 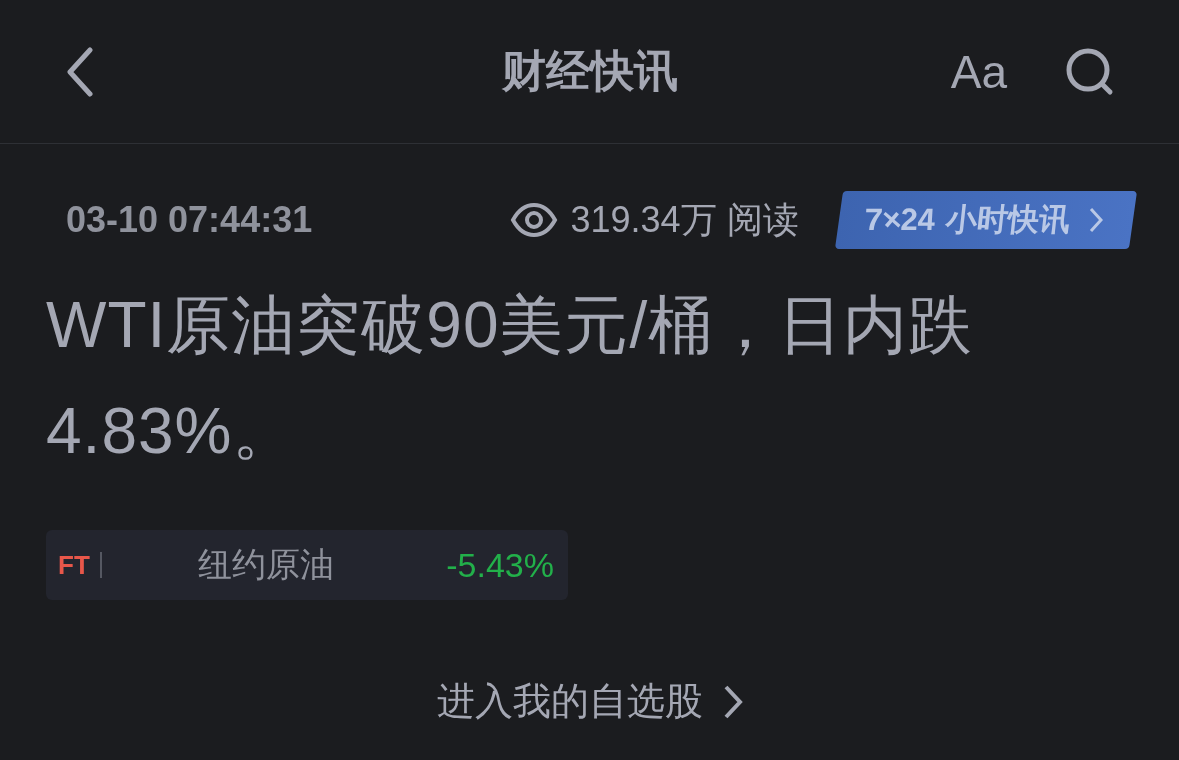 I want to click on timestamp: 03-10 07:44:31, so click(x=189, y=220).